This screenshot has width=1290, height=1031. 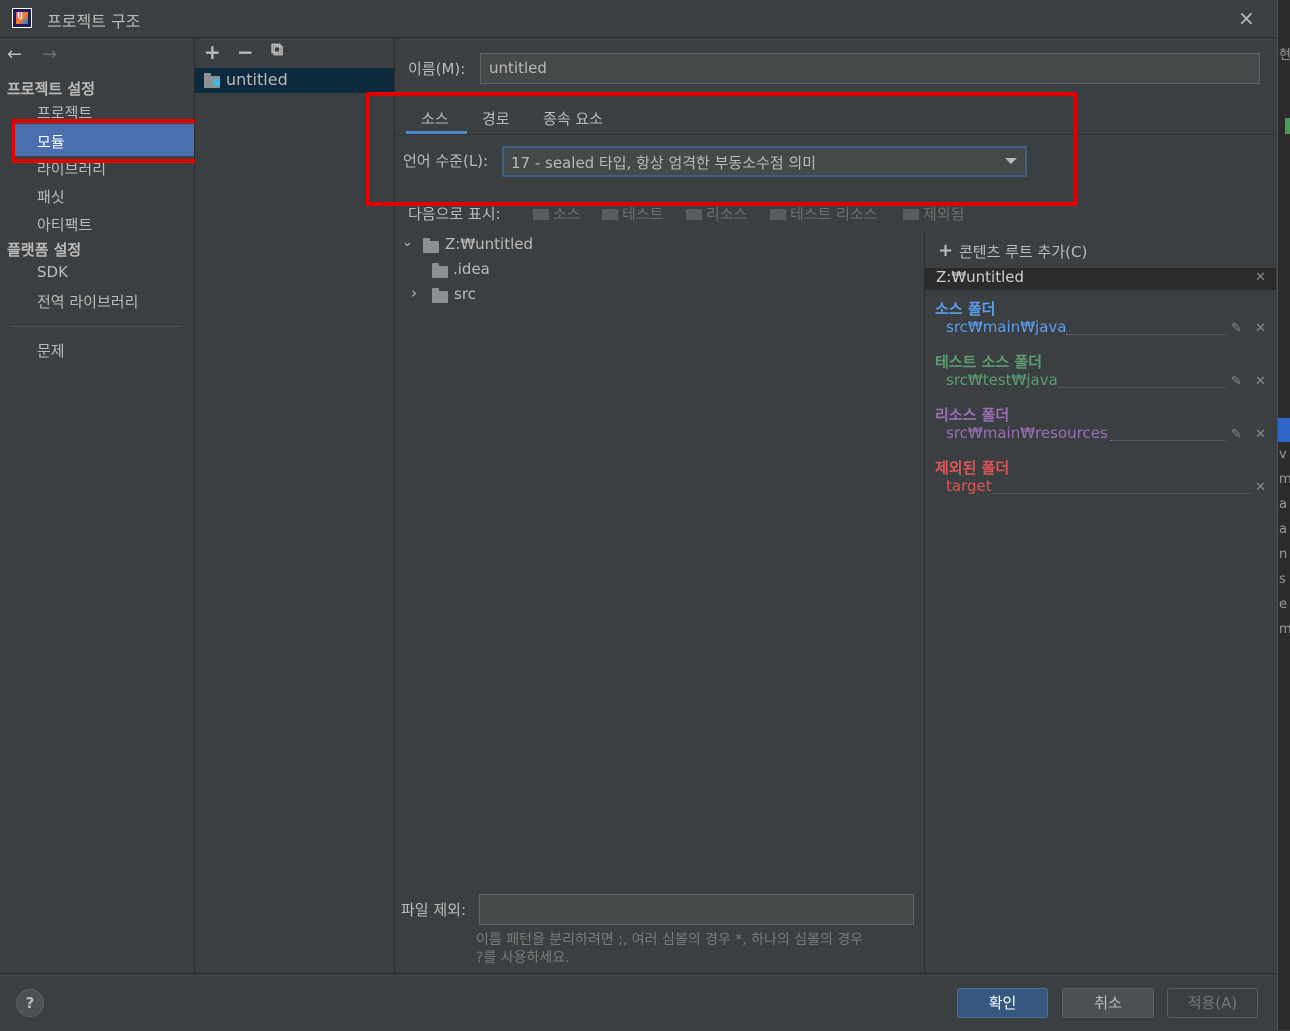 What do you see at coordinates (465, 294) in the screenshot?
I see `tree-item-src: src` at bounding box center [465, 294].